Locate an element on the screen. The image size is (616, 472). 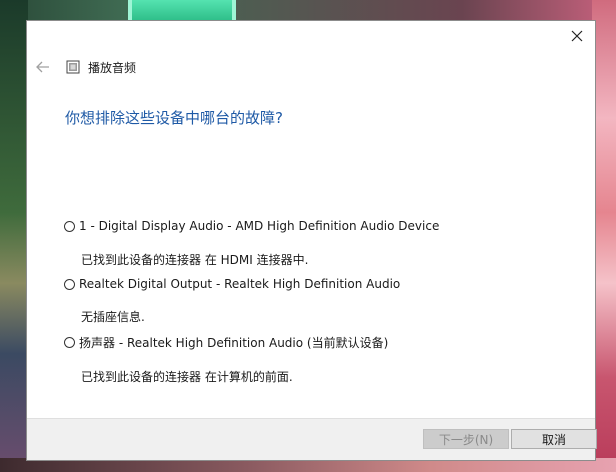
next-button: 下一步(N) is located at coordinates (466, 439).